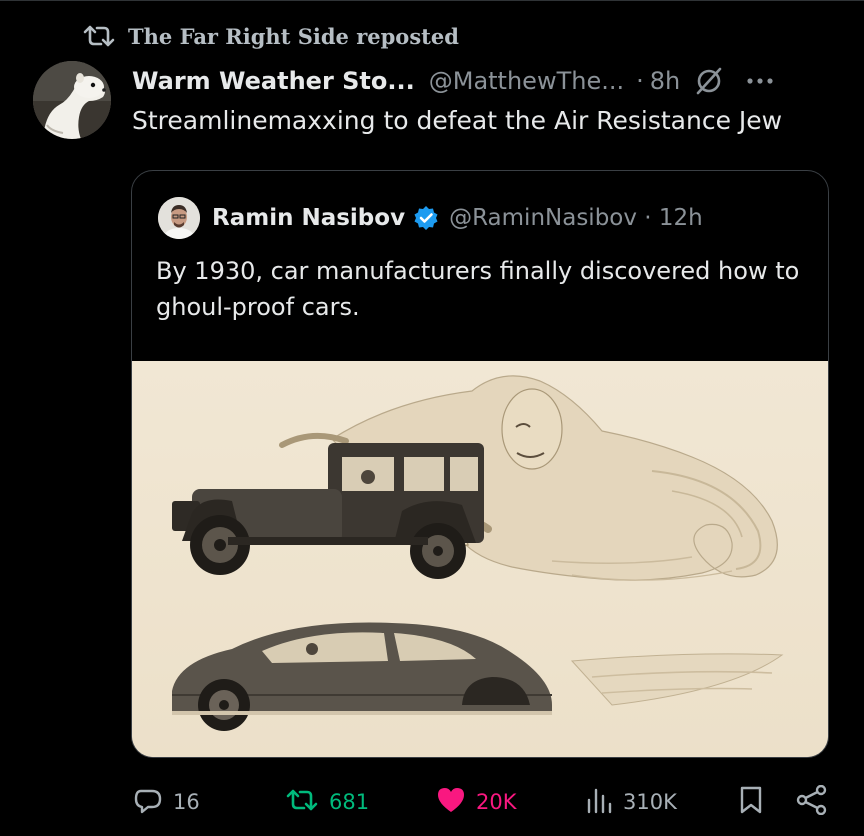  I want to click on share-icon, so click(812, 802).